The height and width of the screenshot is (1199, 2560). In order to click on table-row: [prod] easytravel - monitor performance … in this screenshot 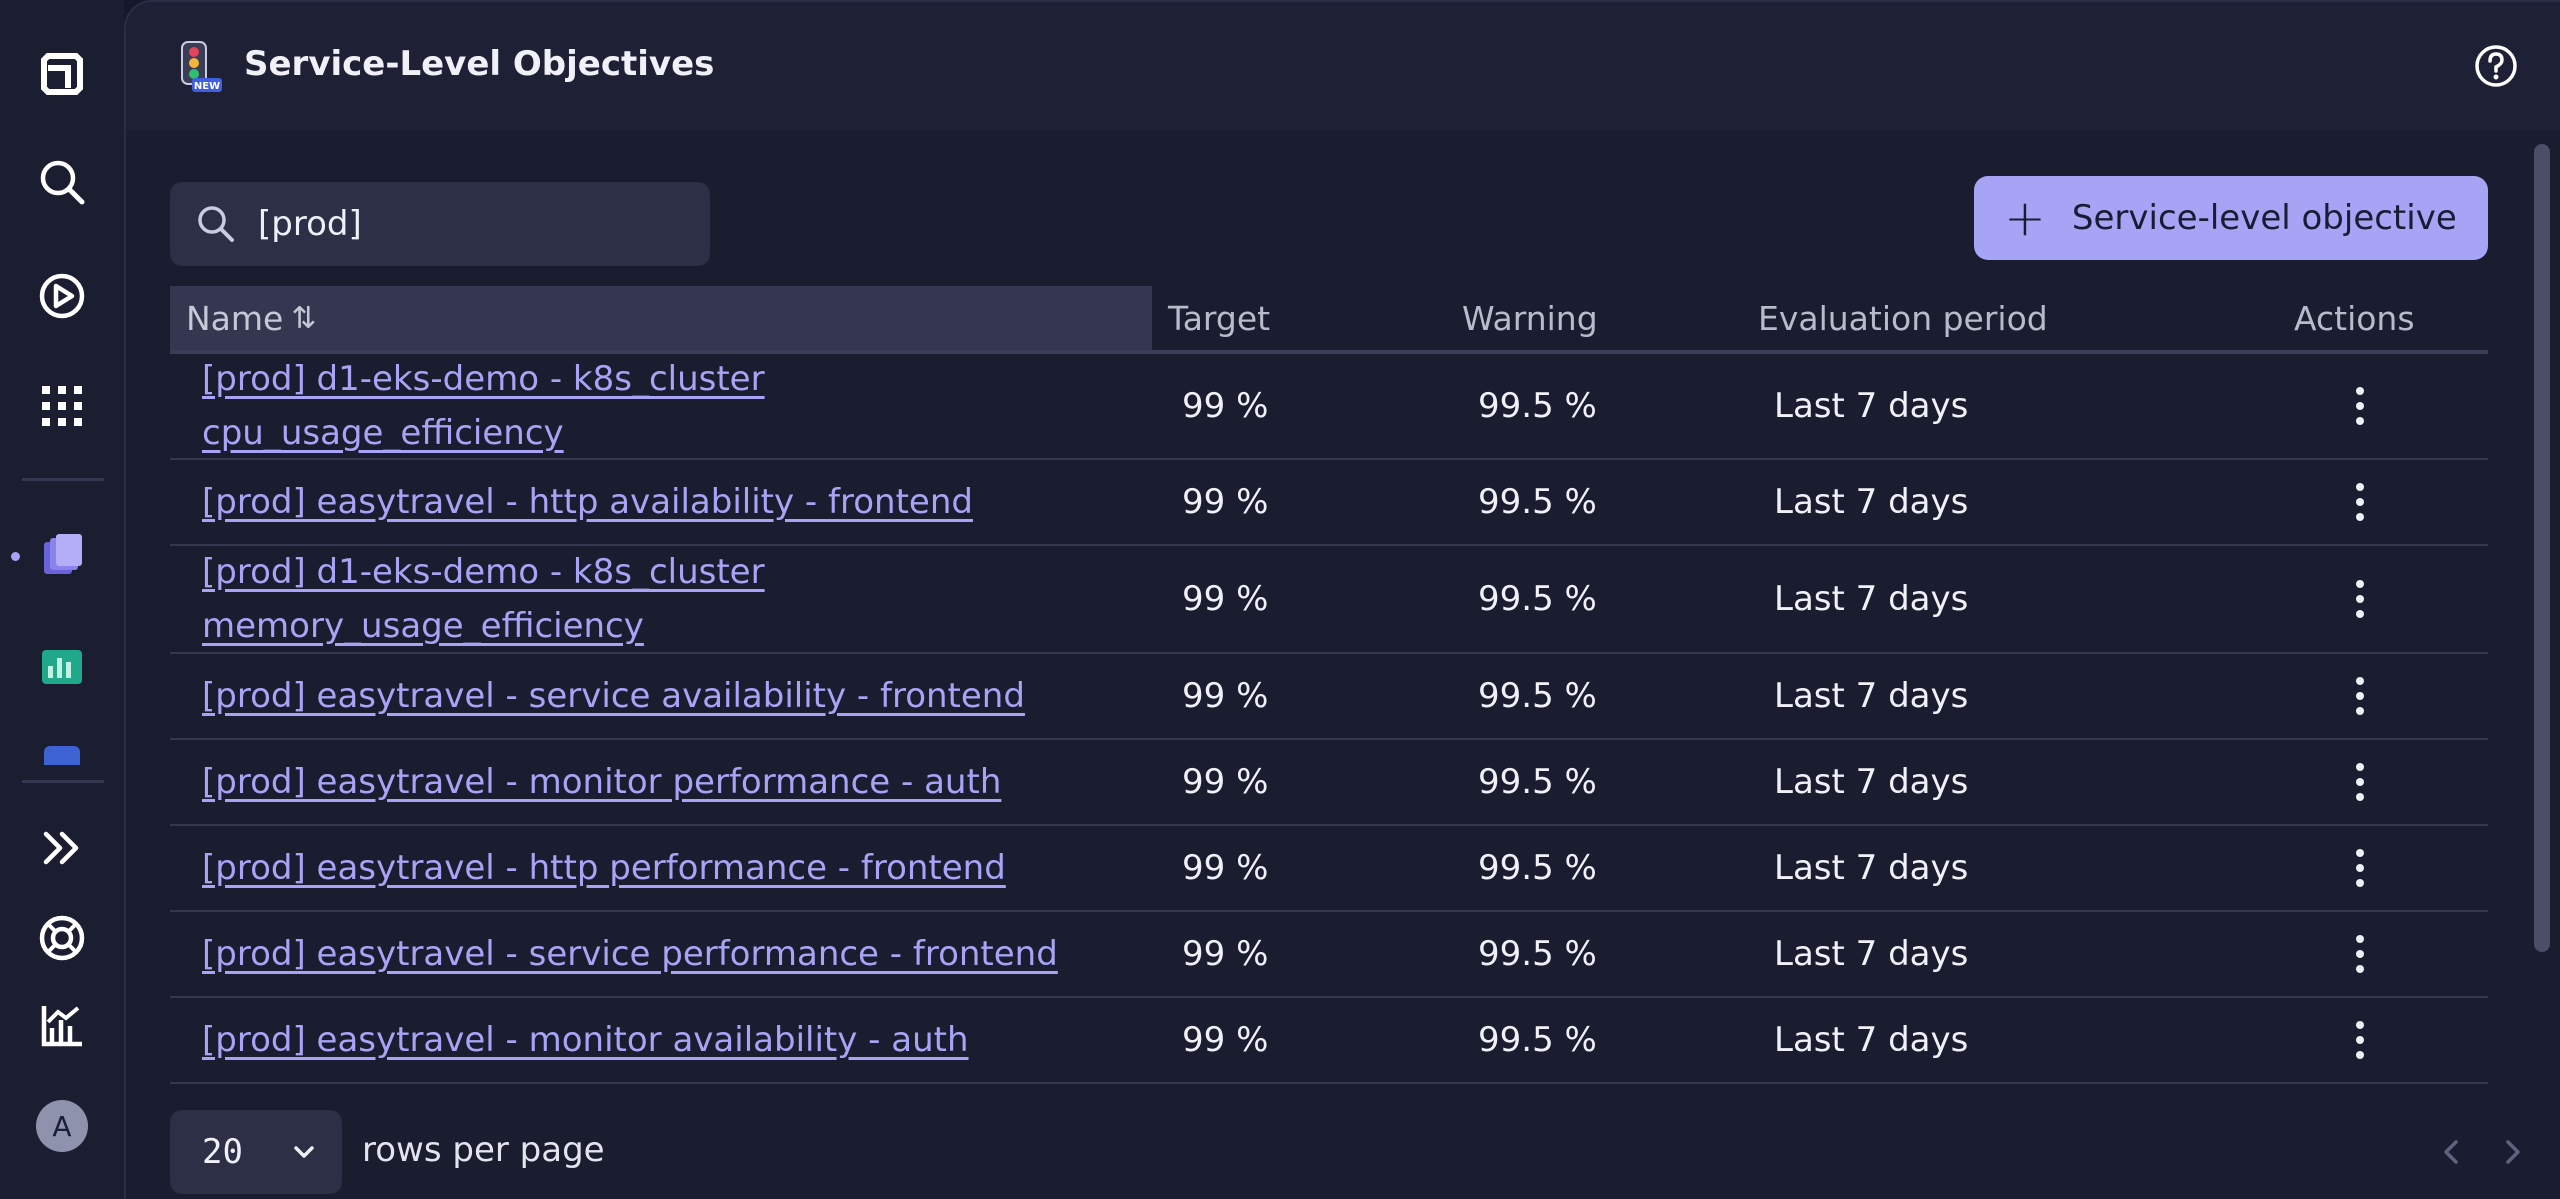, I will do `click(1329, 783)`.